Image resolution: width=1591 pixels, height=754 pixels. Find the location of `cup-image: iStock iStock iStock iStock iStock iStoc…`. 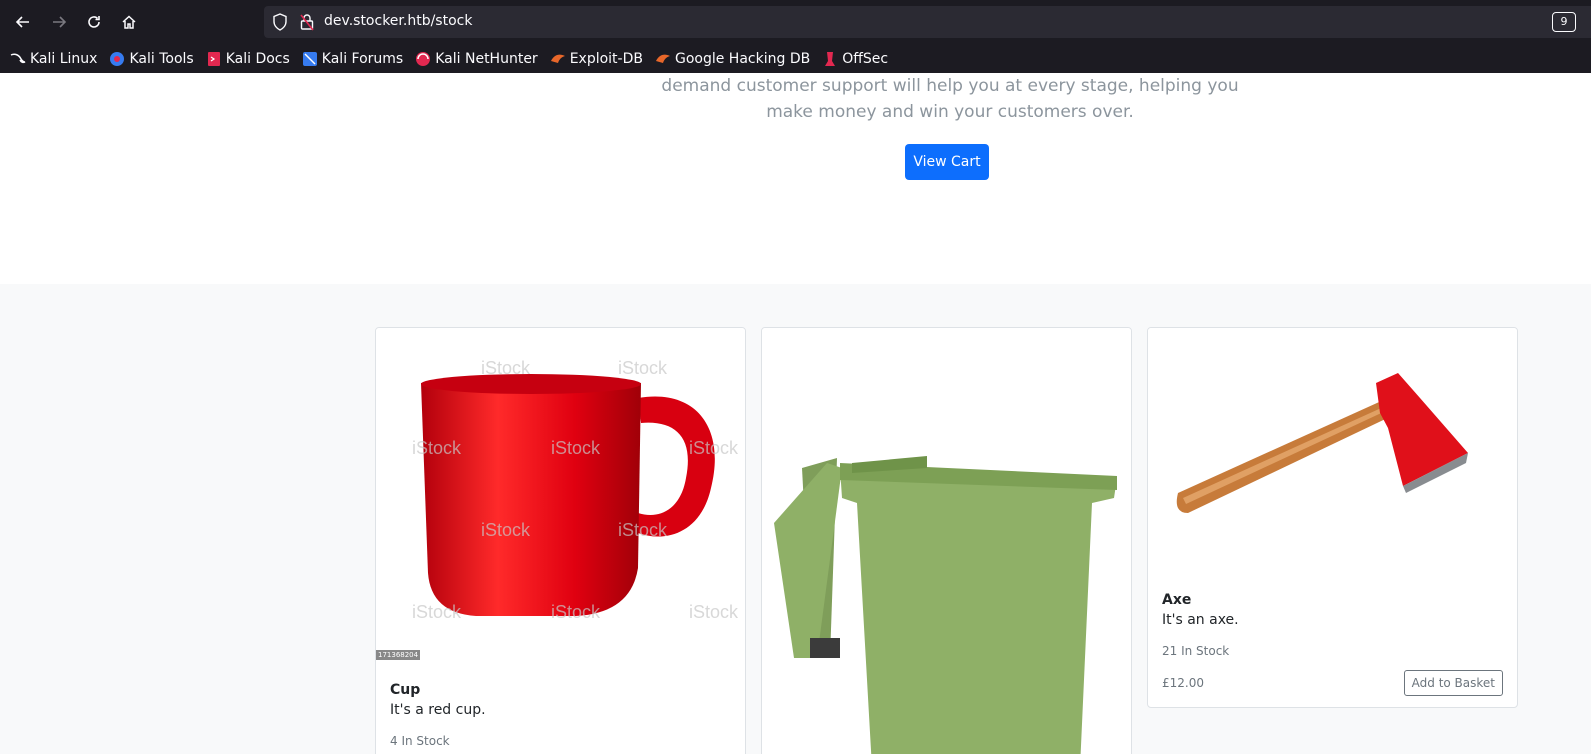

cup-image: iStock iStock iStock iStock iStock iStoc… is located at coordinates (560, 498).